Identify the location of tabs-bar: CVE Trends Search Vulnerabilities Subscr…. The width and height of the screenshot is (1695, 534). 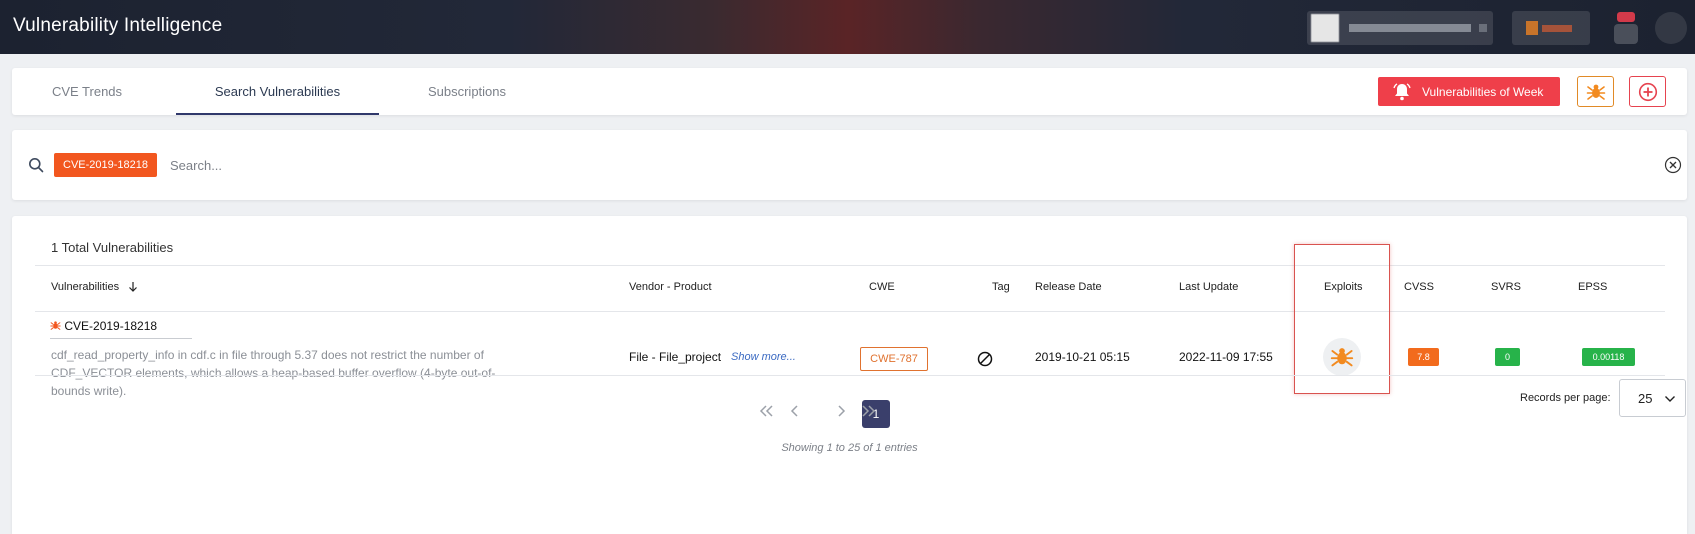
(849, 91).